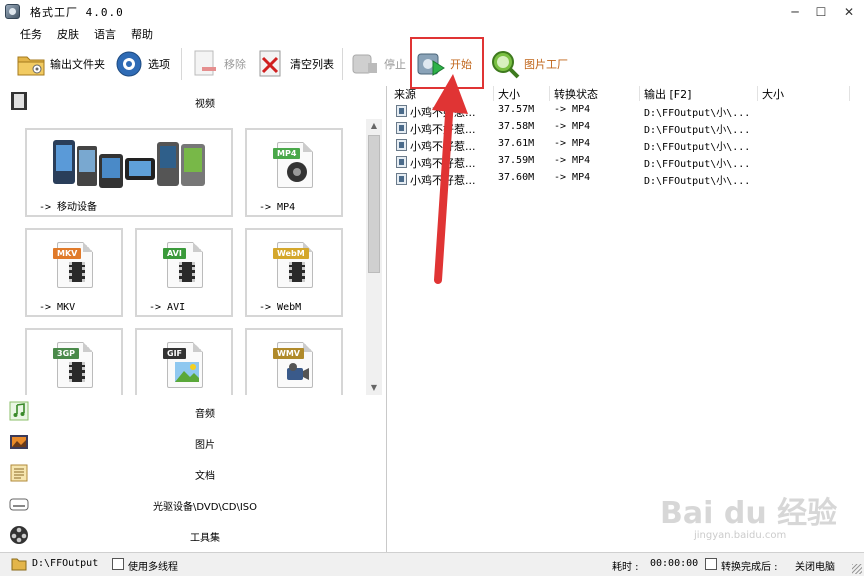 This screenshot has height=576, width=864. What do you see at coordinates (142, 64) in the screenshot?
I see `options-button: 选项` at bounding box center [142, 64].